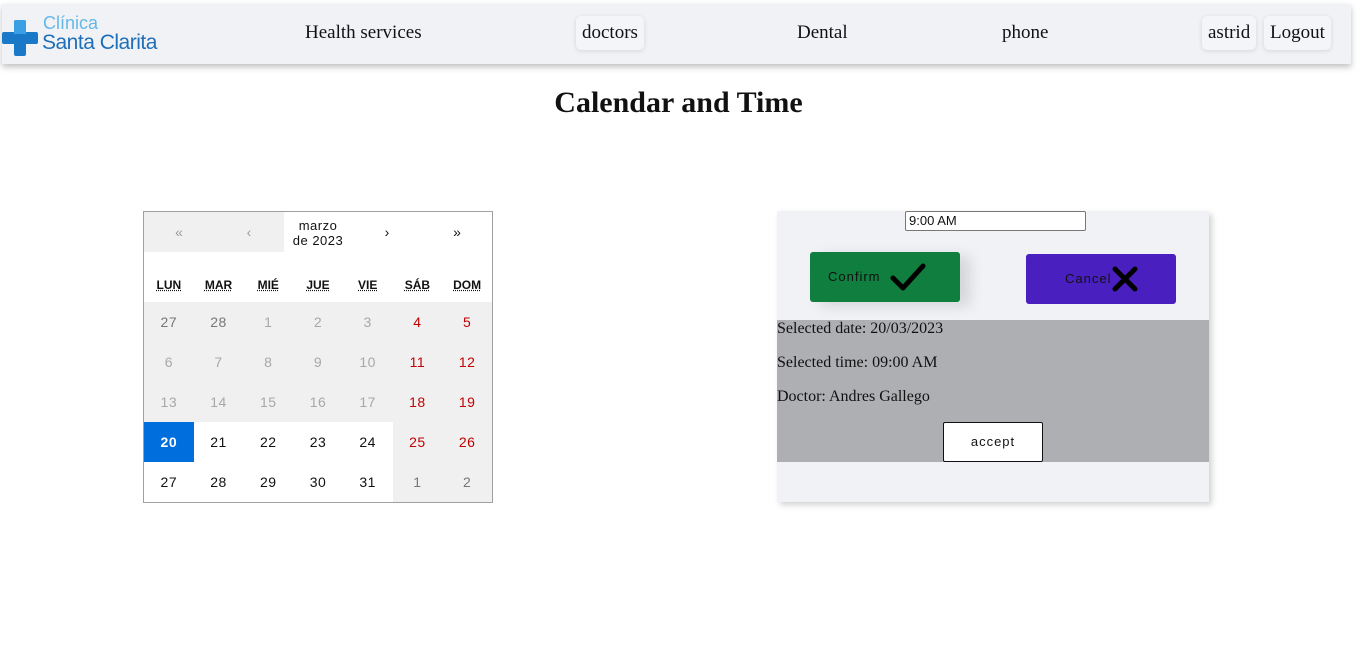  Describe the element at coordinates (318, 362) in the screenshot. I see `calendar-day: 9` at that location.